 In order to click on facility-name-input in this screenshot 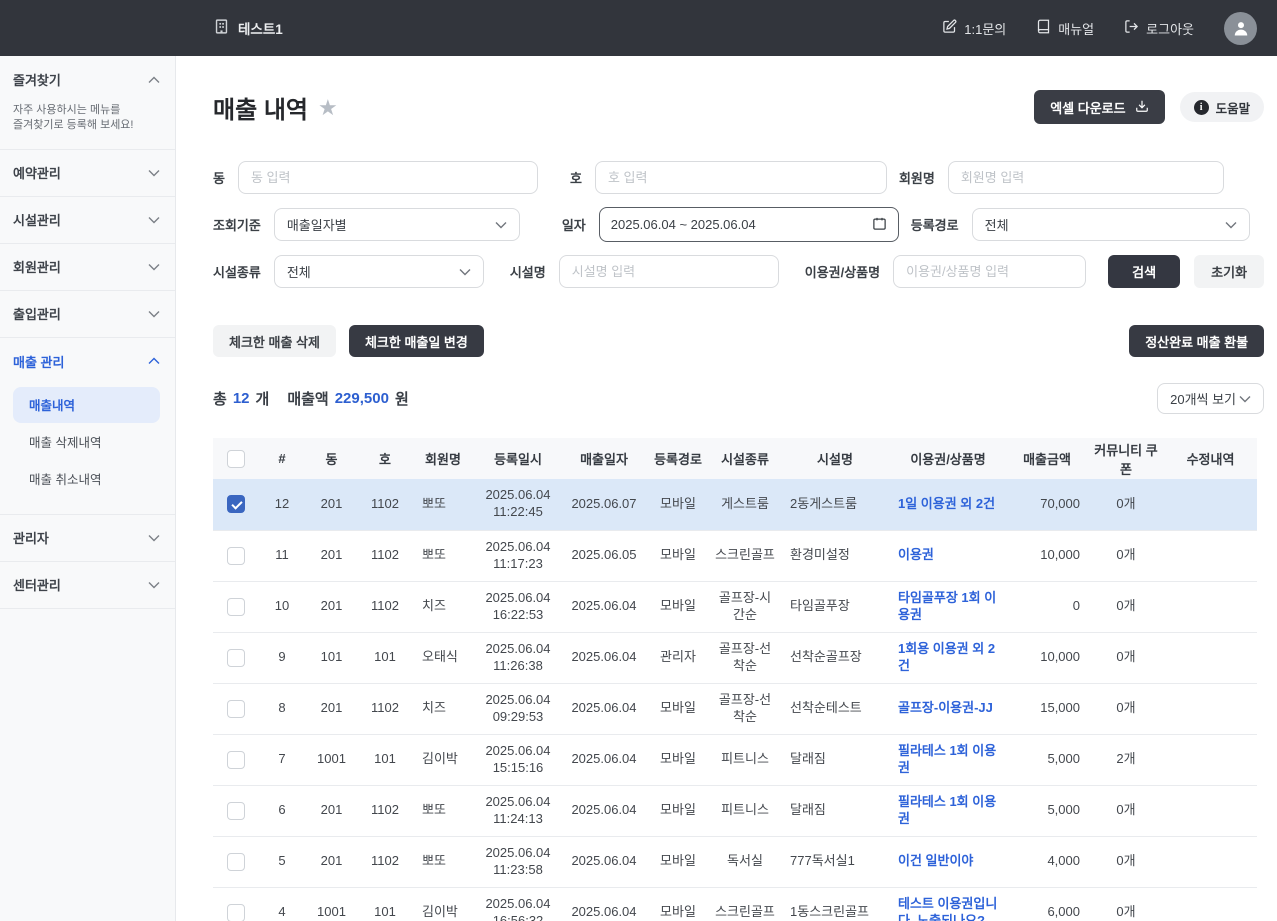, I will do `click(668, 271)`.